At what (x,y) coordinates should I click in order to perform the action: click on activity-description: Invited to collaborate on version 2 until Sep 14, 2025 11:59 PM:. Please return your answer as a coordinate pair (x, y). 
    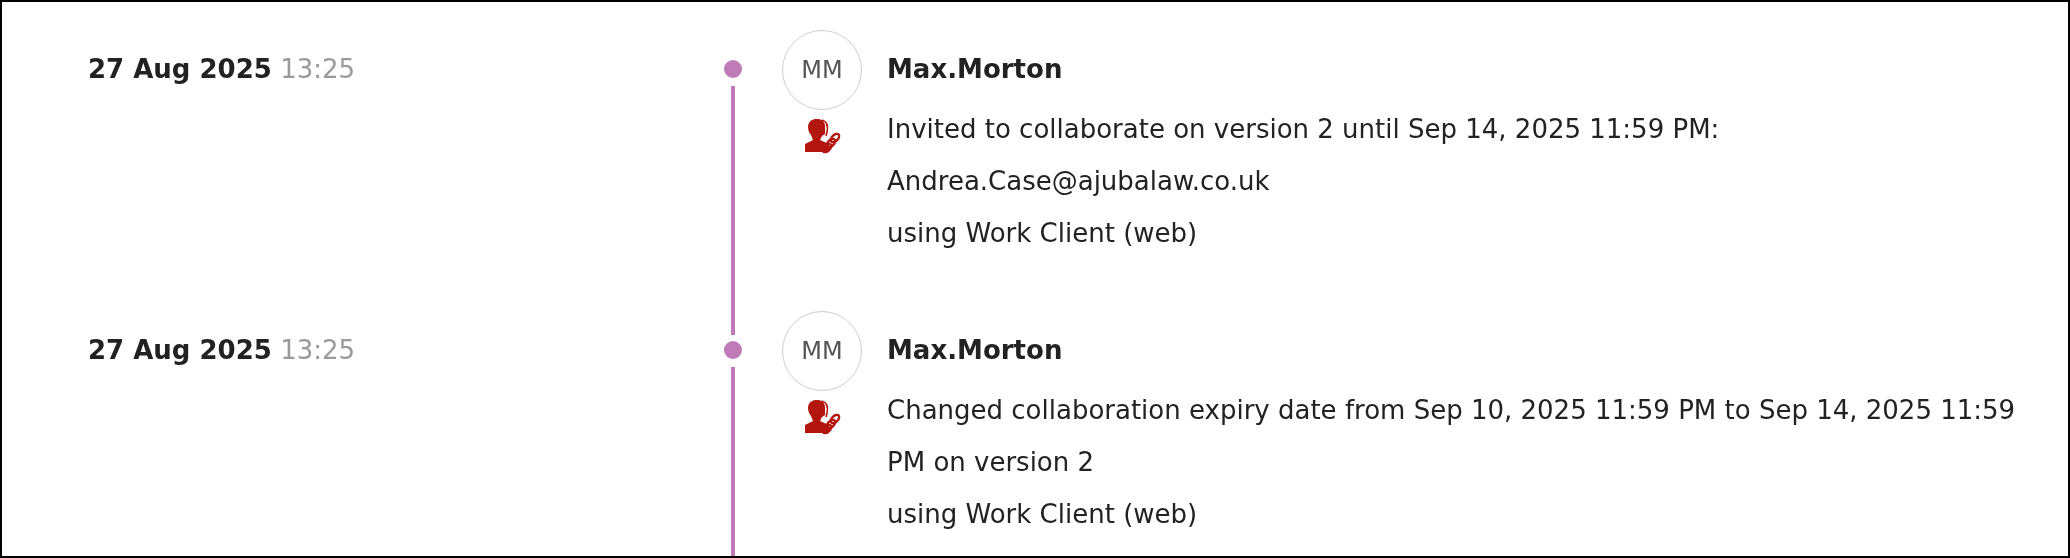
    Looking at the image, I should click on (1304, 129).